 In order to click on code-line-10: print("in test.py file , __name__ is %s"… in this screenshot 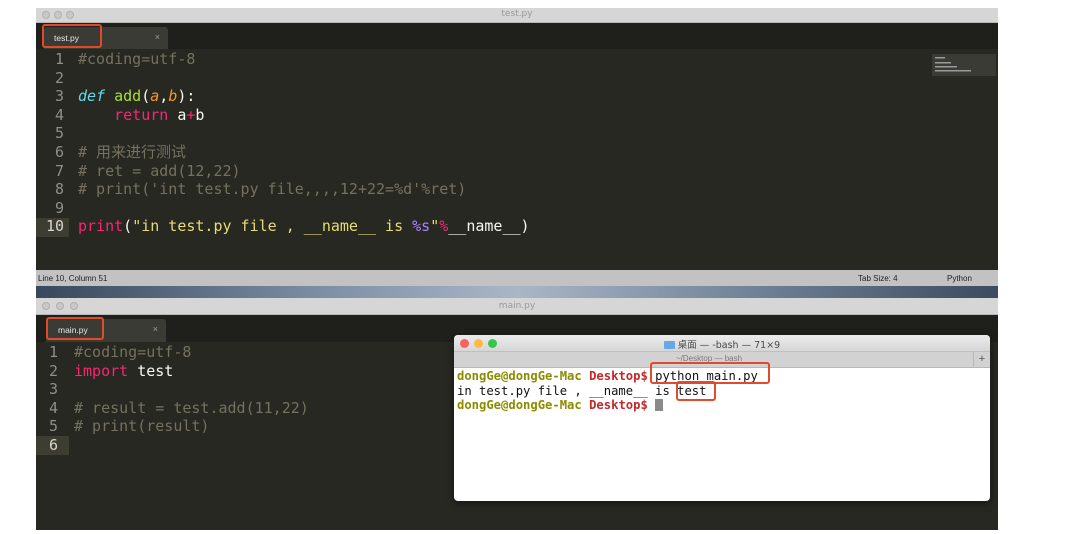, I will do `click(304, 226)`.